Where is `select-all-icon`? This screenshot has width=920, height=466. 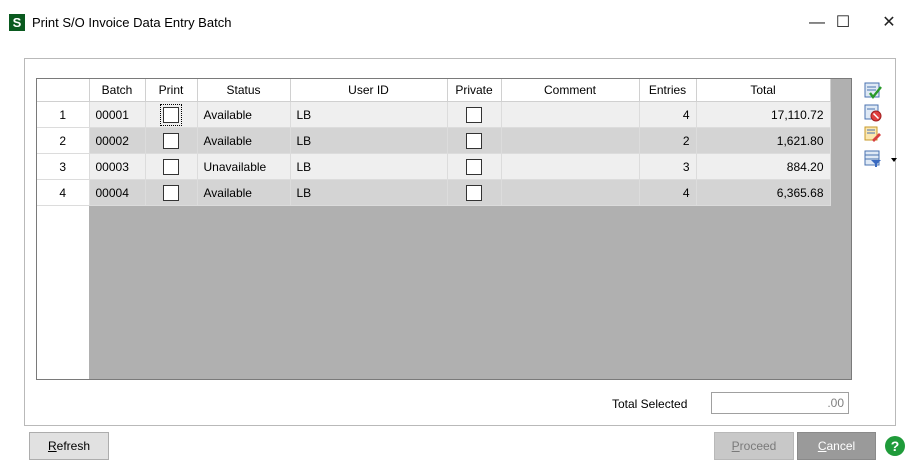
select-all-icon is located at coordinates (873, 91).